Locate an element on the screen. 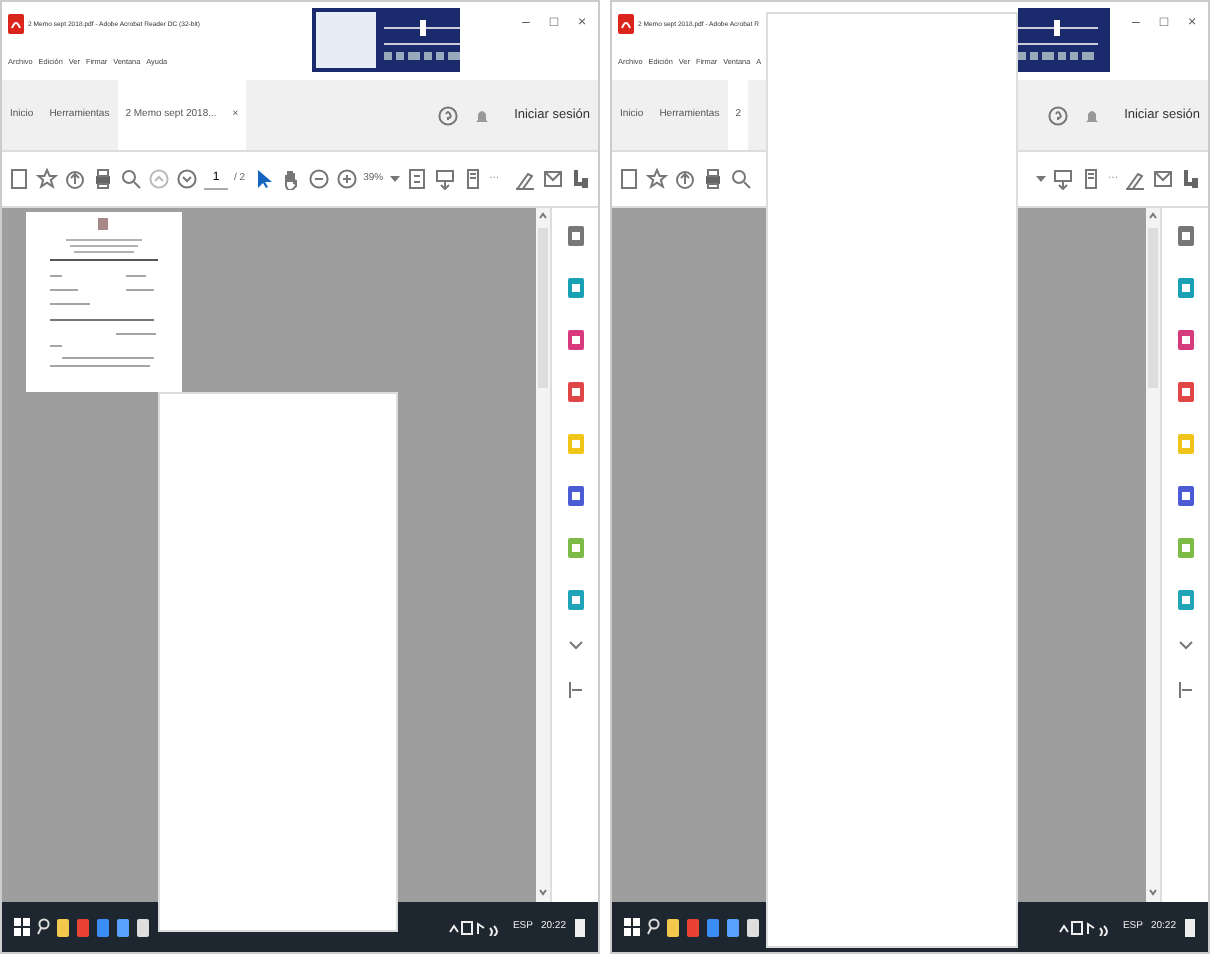 This screenshot has height=954, width=1210. page-down-icon is located at coordinates (187, 179).